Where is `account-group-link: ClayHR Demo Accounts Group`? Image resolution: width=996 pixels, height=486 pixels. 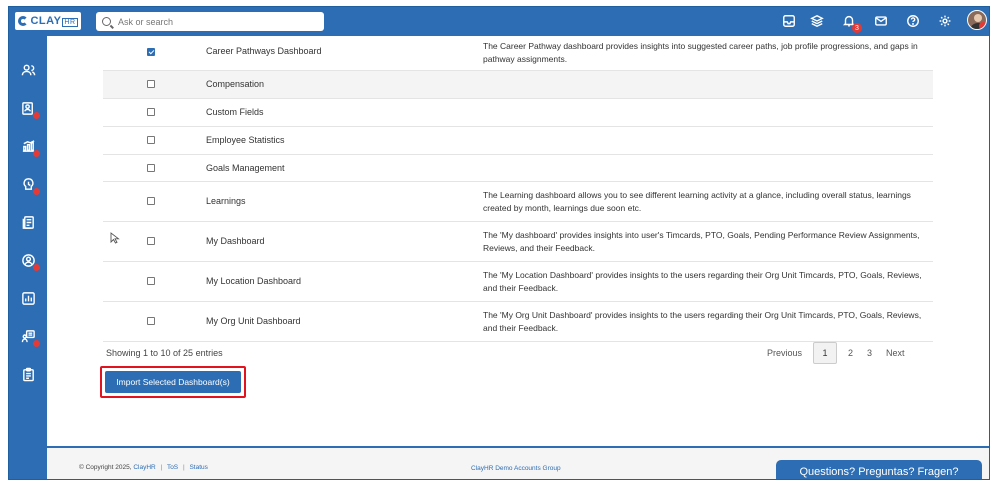 account-group-link: ClayHR Demo Accounts Group is located at coordinates (516, 468).